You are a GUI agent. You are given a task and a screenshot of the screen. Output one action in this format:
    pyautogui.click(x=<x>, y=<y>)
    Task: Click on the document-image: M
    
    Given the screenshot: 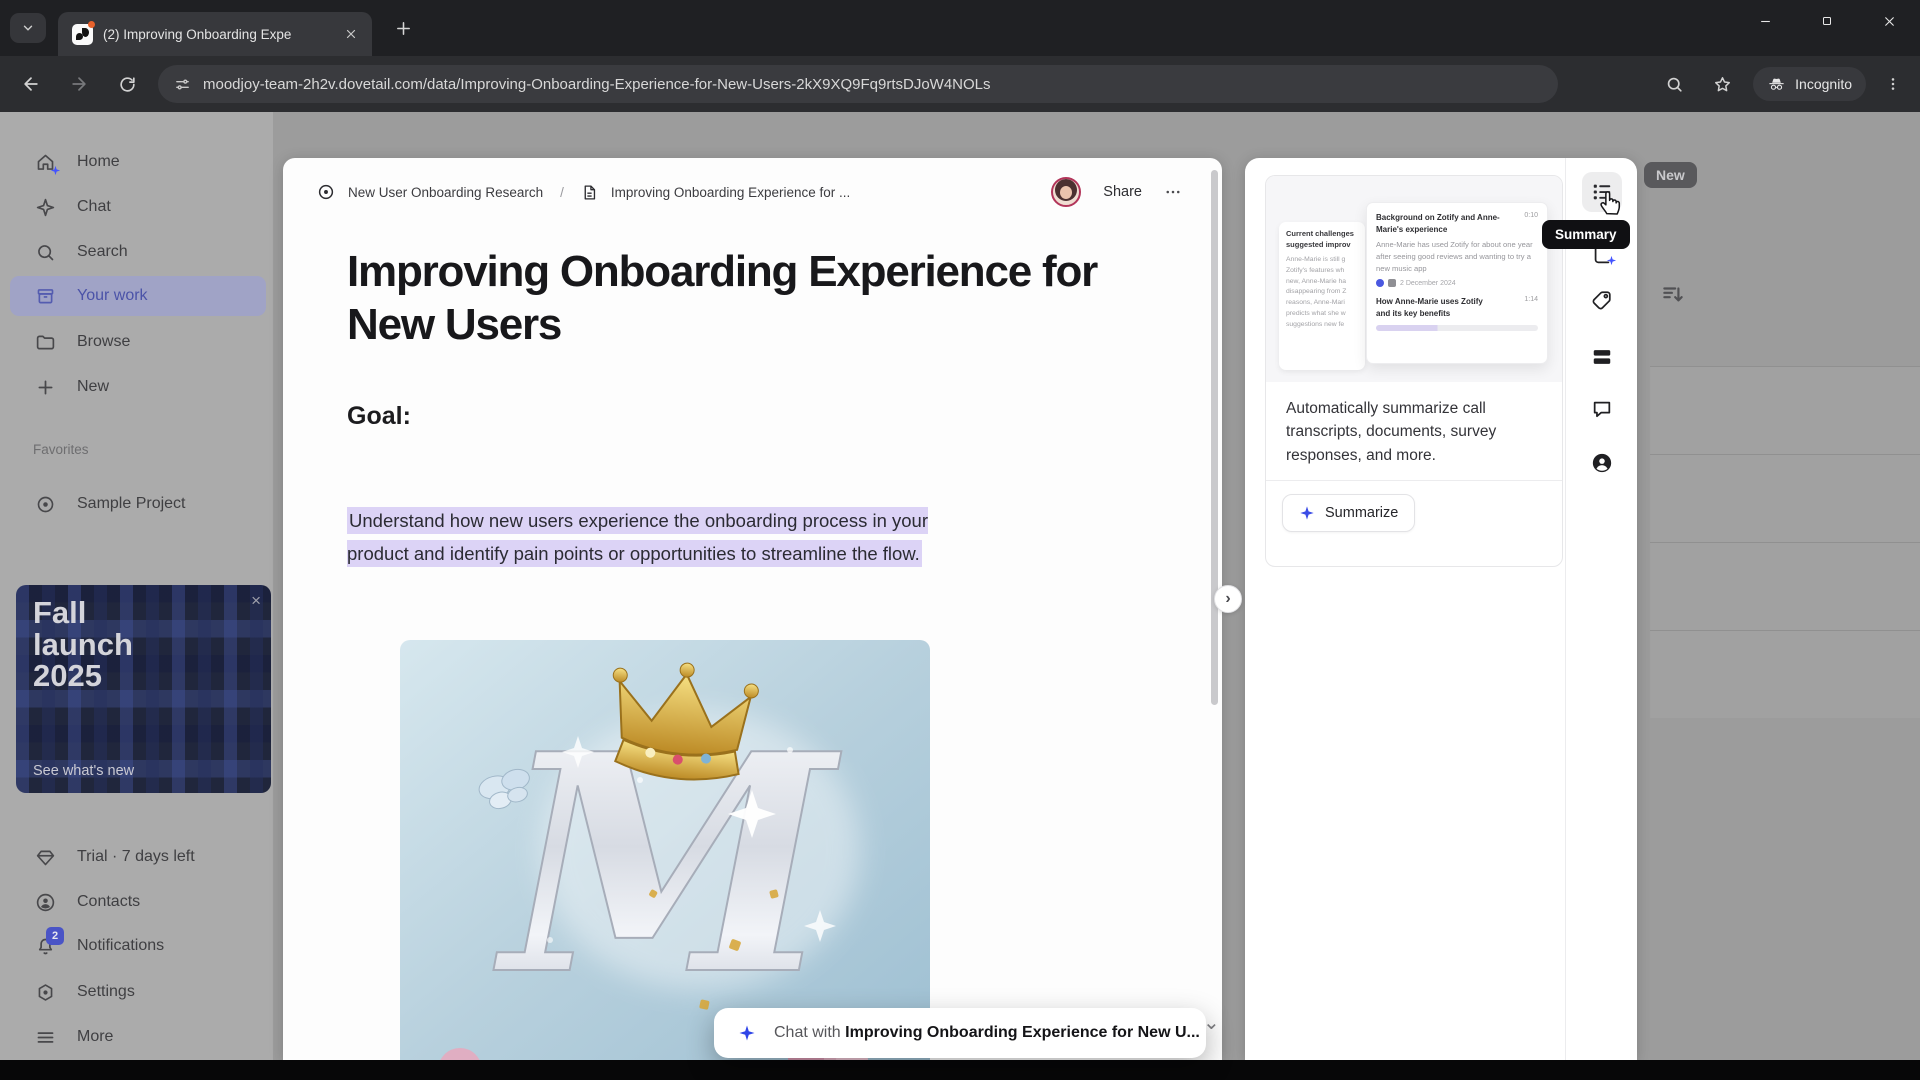 What is the action you would take?
    pyautogui.click(x=665, y=850)
    